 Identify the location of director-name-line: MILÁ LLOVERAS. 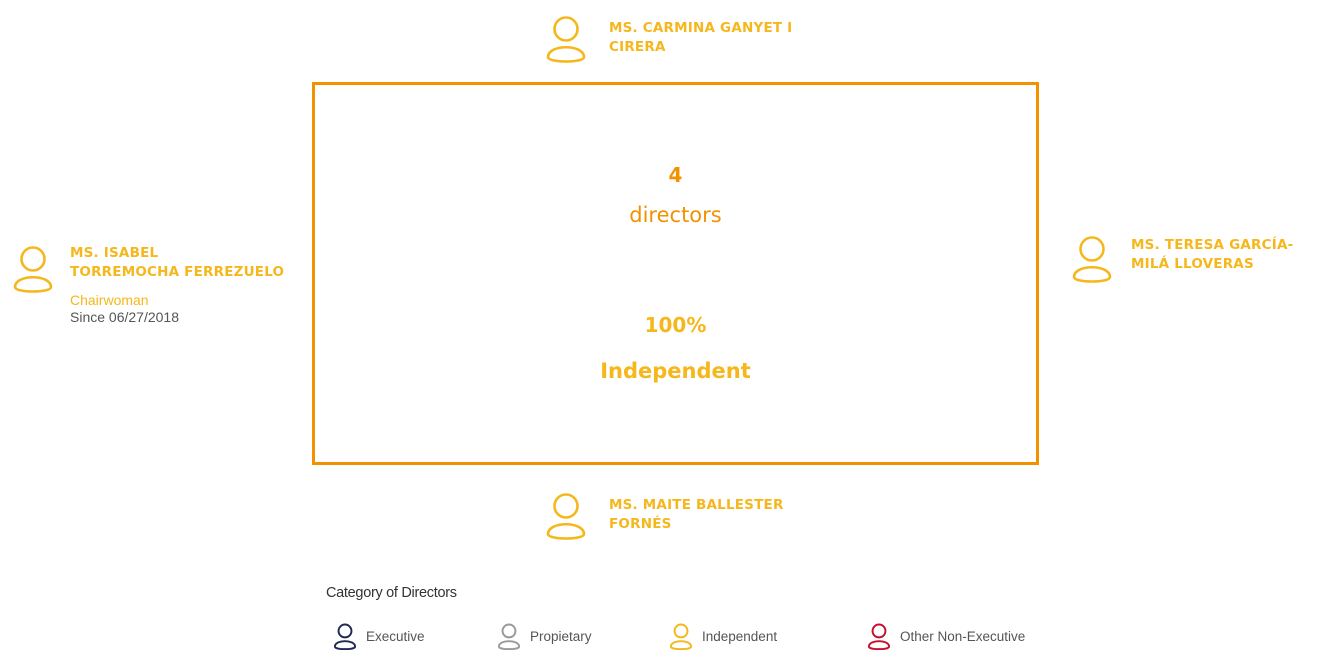
(1192, 264).